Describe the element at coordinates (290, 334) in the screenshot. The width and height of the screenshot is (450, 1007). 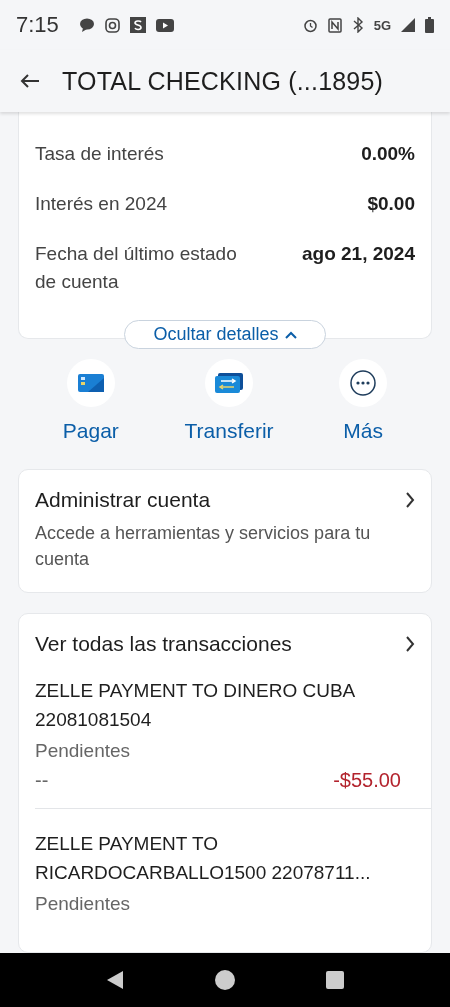
I see `caret-up-icon` at that location.